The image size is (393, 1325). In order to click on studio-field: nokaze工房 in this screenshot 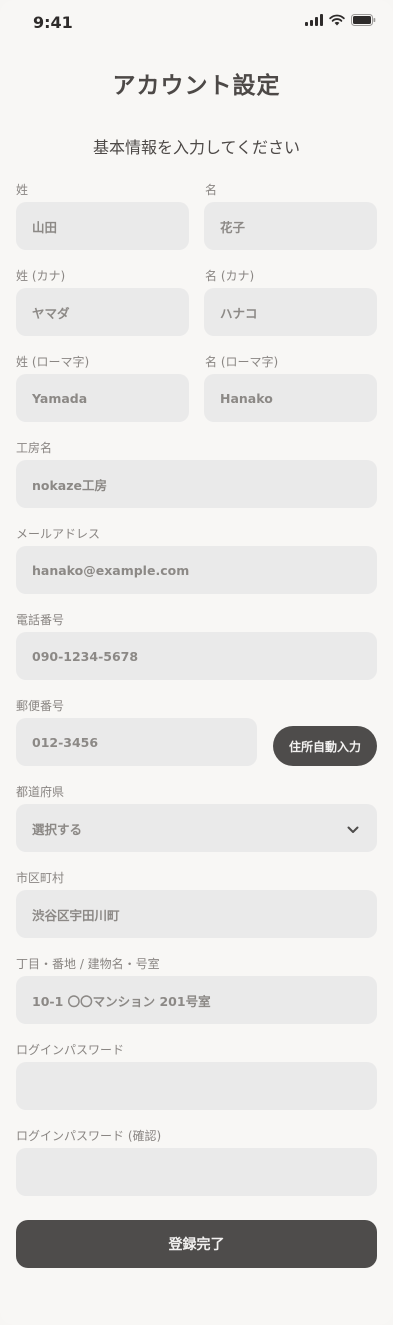, I will do `click(196, 484)`.